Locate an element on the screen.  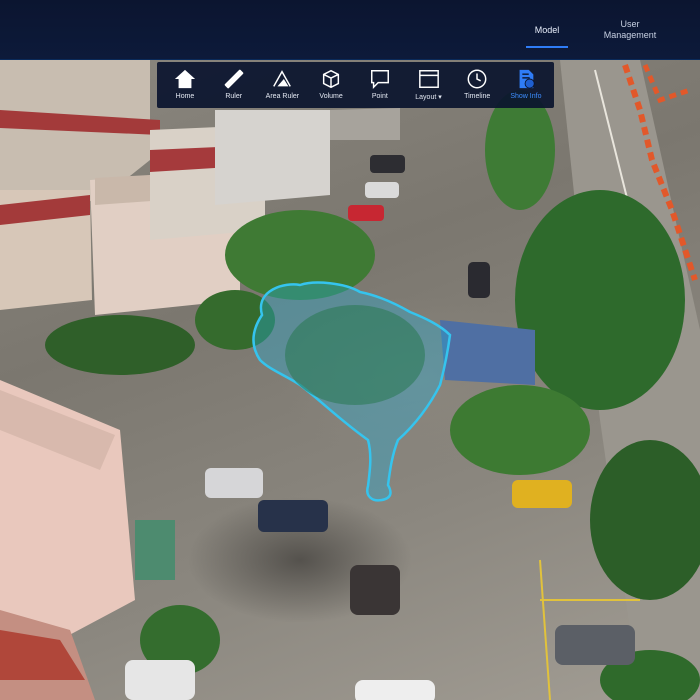
layout-tool-label: Layout ▾ is located at coordinates (428, 97).